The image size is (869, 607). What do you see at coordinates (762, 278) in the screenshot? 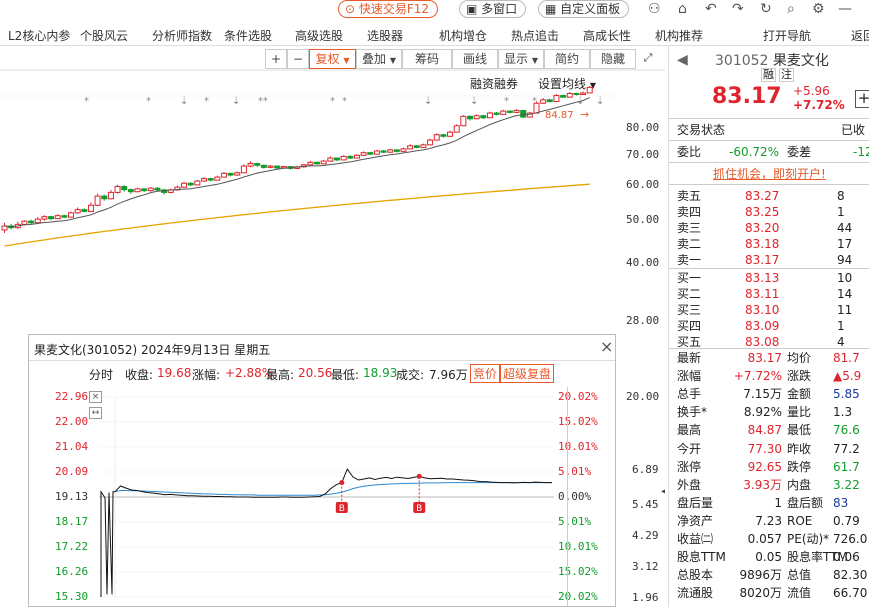
I see `level-price: 83.13` at bounding box center [762, 278].